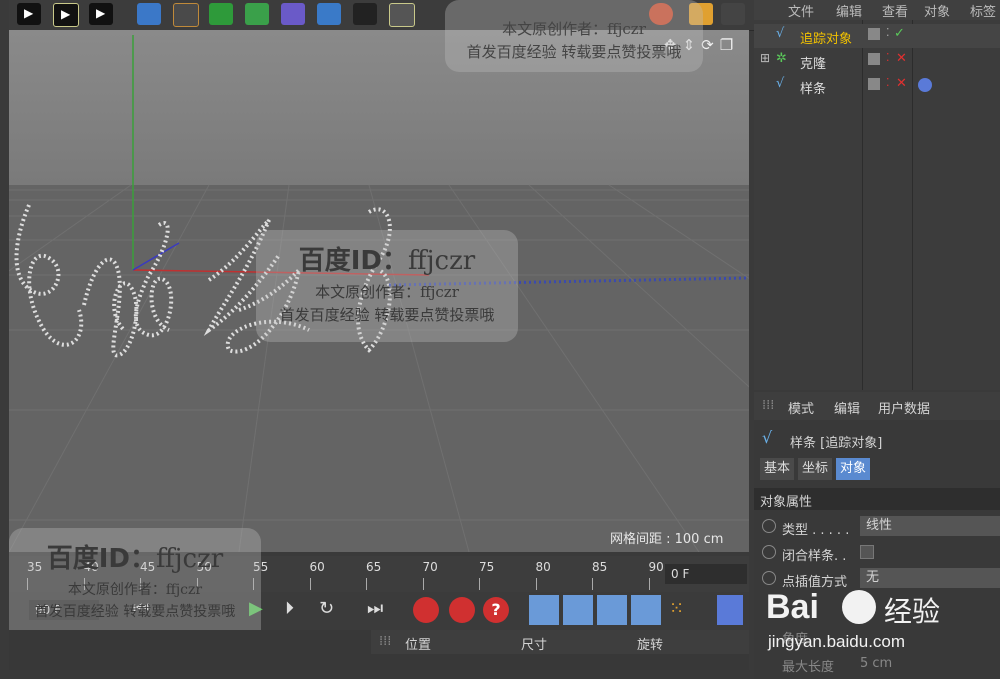  I want to click on maximize-view-icon: ❐, so click(726, 45).